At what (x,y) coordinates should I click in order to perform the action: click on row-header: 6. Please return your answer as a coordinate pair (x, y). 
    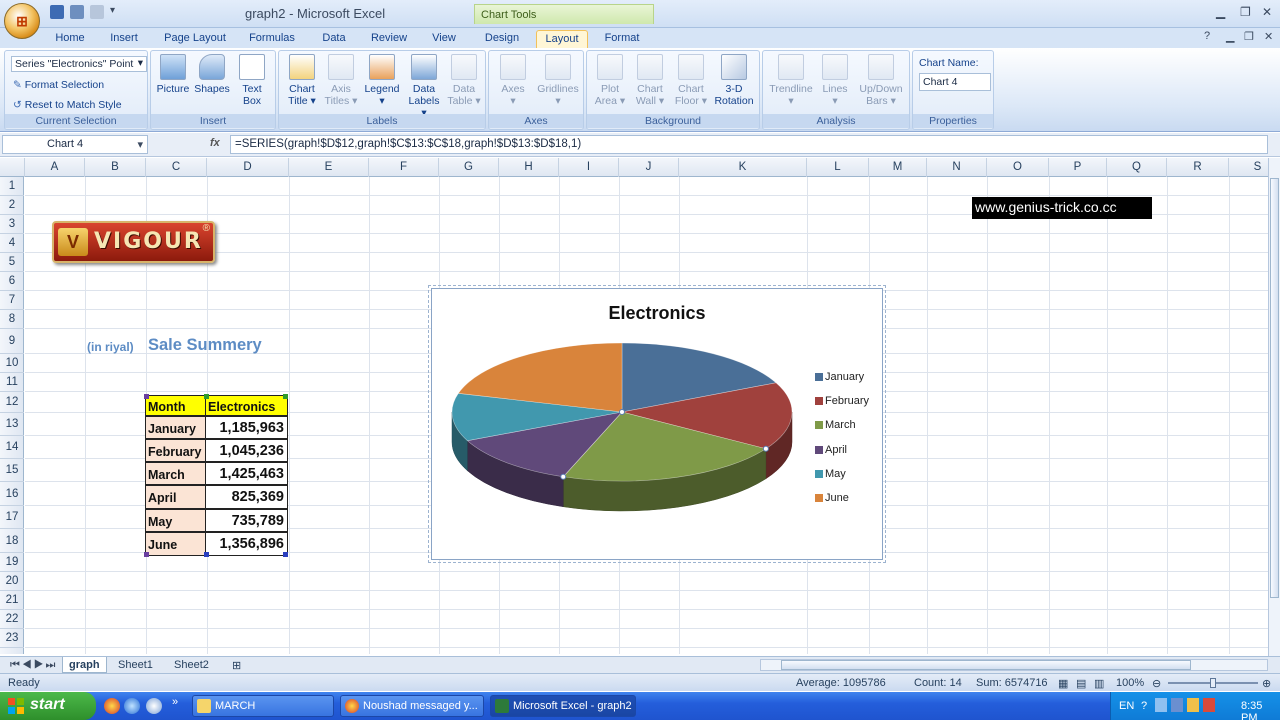
    Looking at the image, I should click on (12, 281).